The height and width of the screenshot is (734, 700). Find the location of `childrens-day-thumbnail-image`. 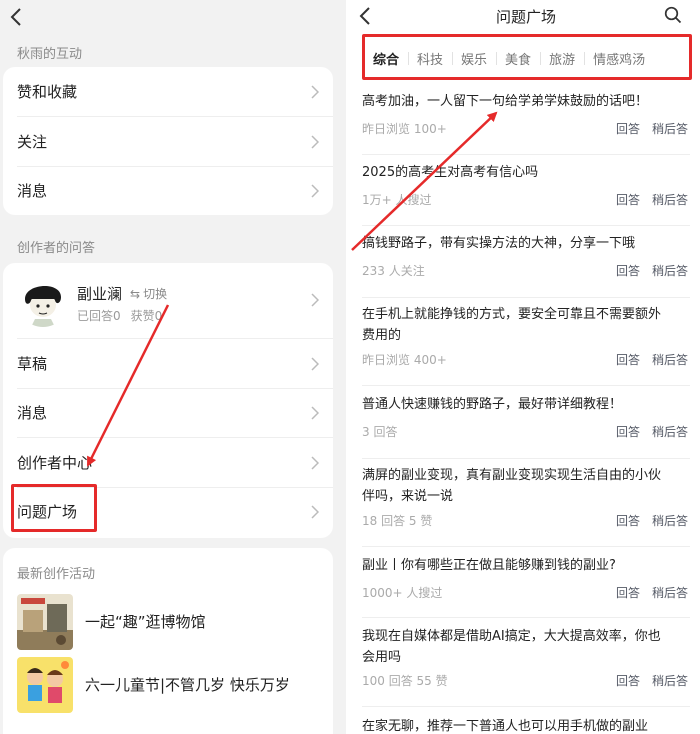

childrens-day-thumbnail-image is located at coordinates (45, 685).